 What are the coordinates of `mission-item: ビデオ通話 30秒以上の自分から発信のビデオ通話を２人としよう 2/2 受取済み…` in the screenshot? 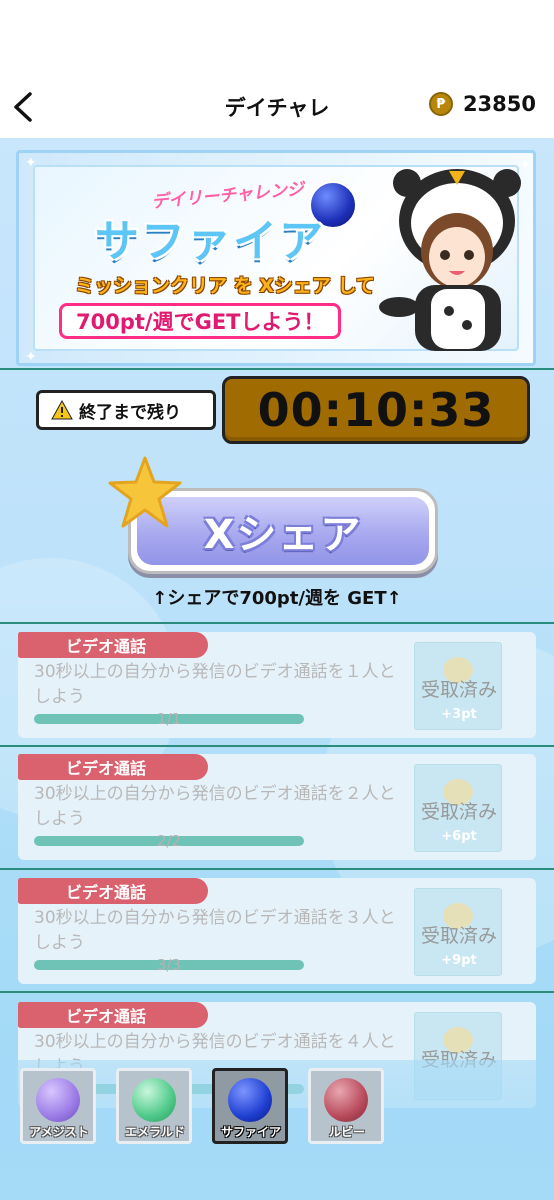 It's located at (277, 807).